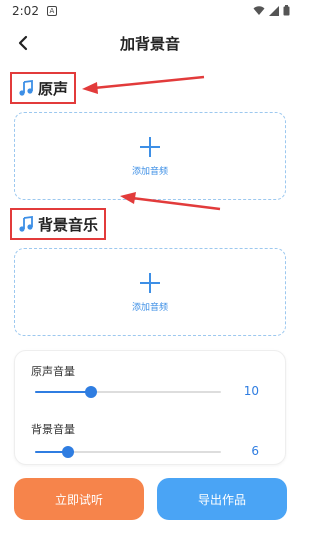  What do you see at coordinates (79, 499) in the screenshot?
I see `preview-button: 立即试听` at bounding box center [79, 499].